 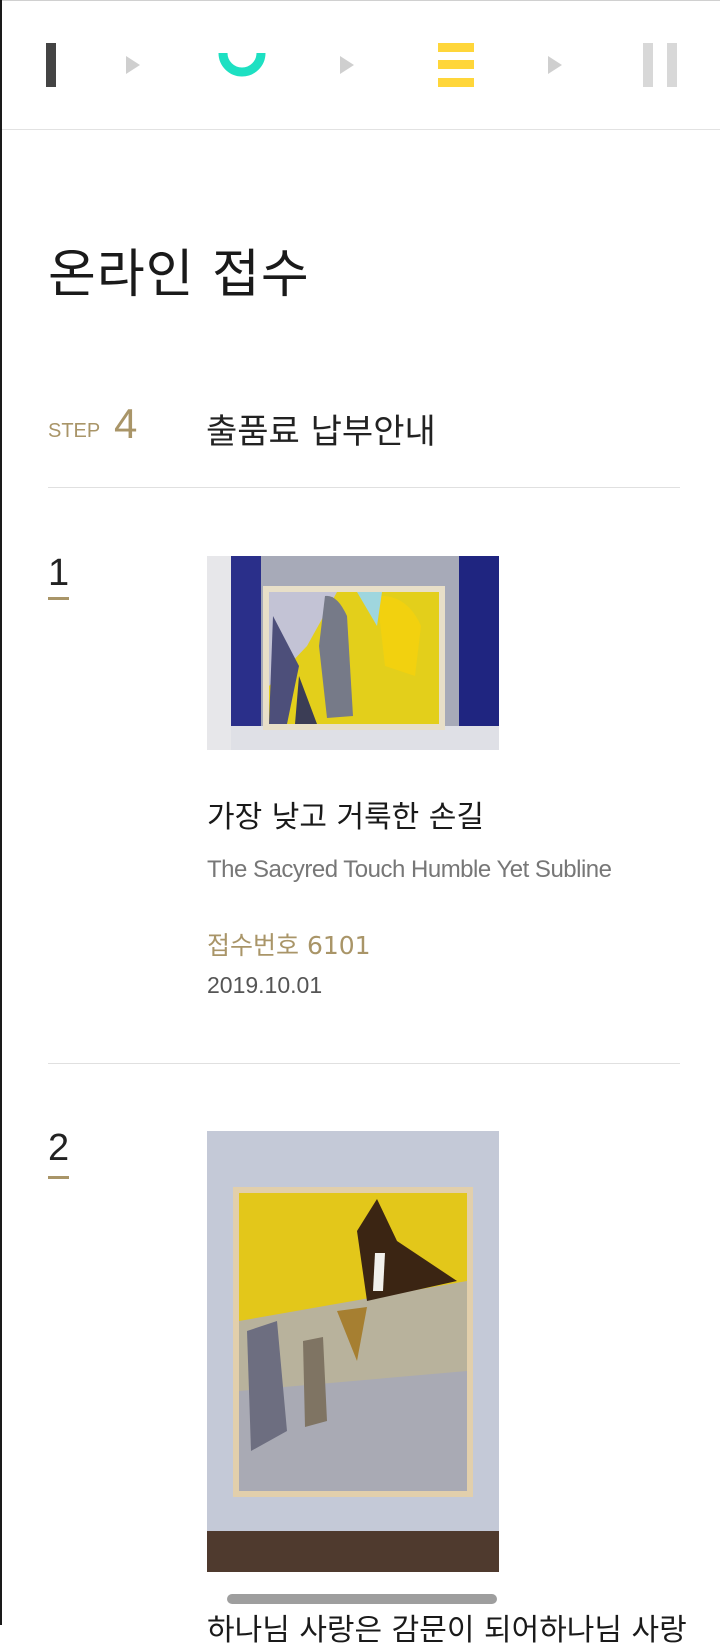 What do you see at coordinates (346, 817) in the screenshot?
I see `item-title: 가장 낮고 거룩한 손길` at bounding box center [346, 817].